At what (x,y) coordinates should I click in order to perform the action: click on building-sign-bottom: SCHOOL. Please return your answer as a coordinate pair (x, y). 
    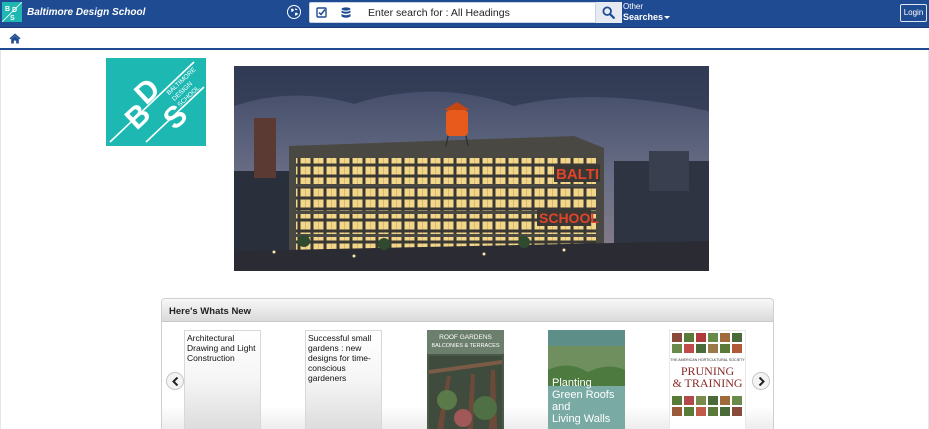
    Looking at the image, I should click on (569, 218).